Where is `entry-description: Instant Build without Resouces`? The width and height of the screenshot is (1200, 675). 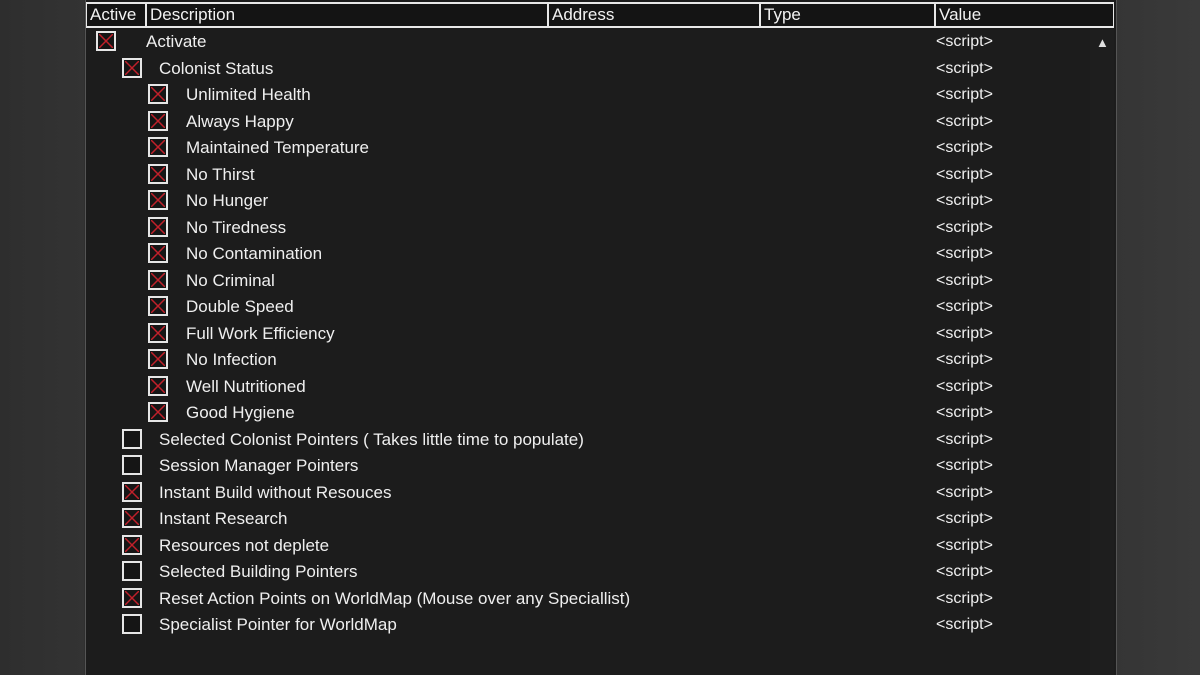
entry-description: Instant Build without Resouces is located at coordinates (275, 492).